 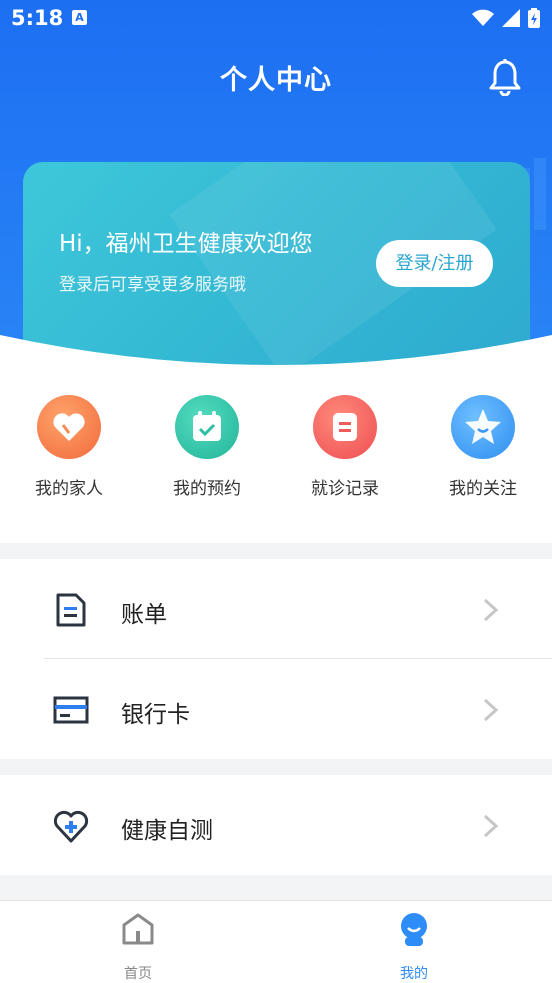 I want to click on battery-icon, so click(x=534, y=18).